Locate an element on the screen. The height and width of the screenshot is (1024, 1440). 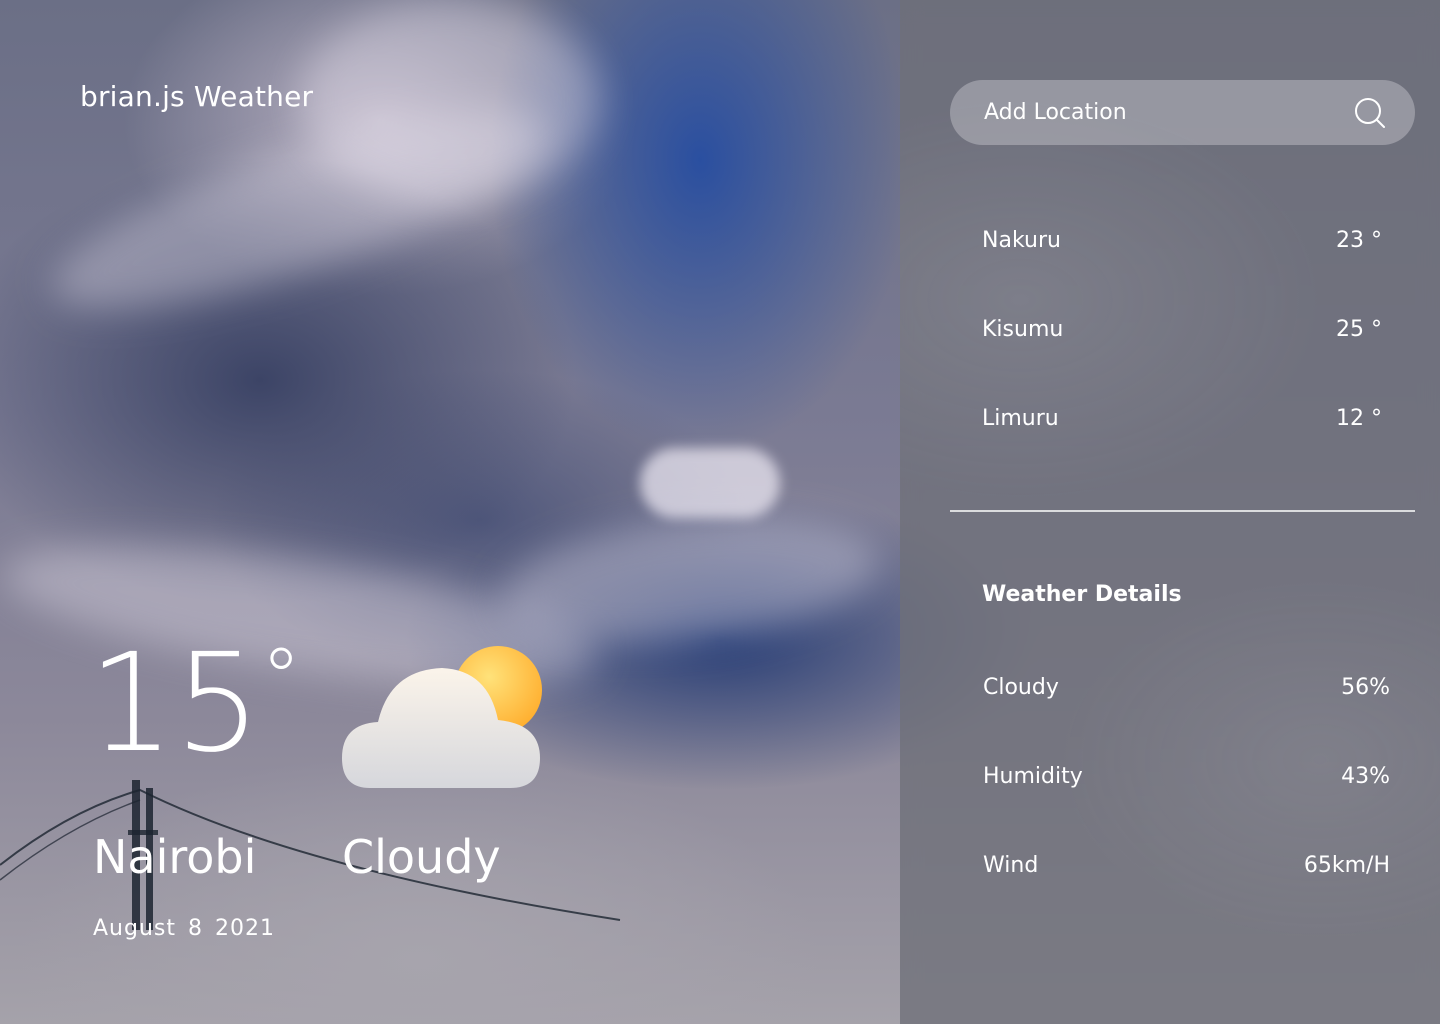
location-temp: 23 ° is located at coordinates (1359, 240).